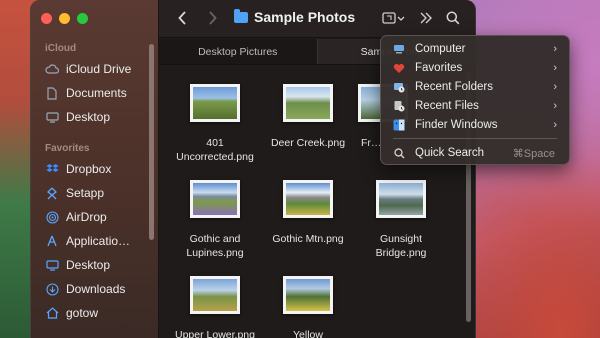 The image size is (600, 338). I want to click on sidebar-item-setapp: Setapp, so click(100, 193).